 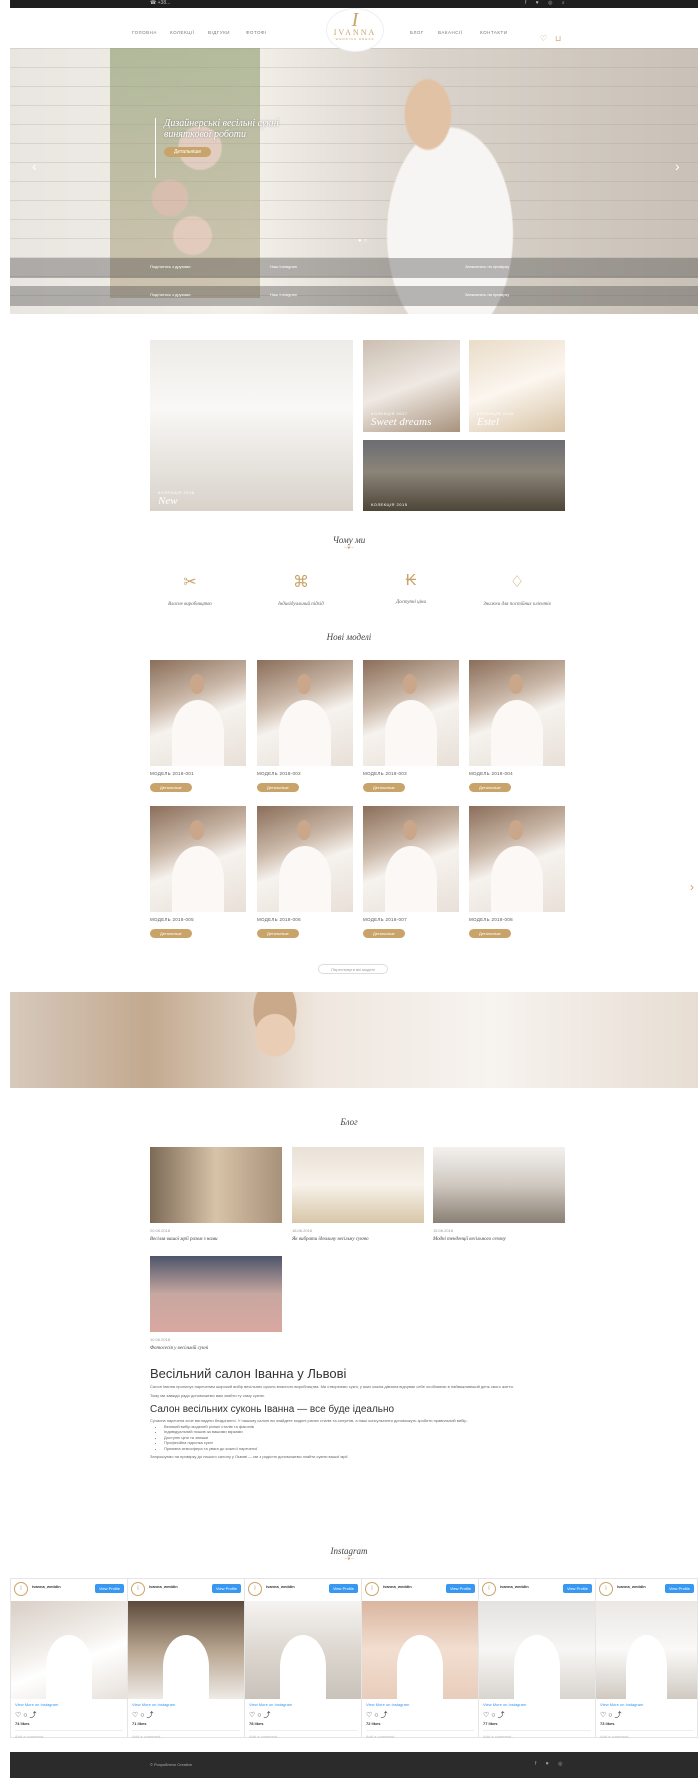 What do you see at coordinates (363, 241) in the screenshot?
I see `slider-dots: ●○` at bounding box center [363, 241].